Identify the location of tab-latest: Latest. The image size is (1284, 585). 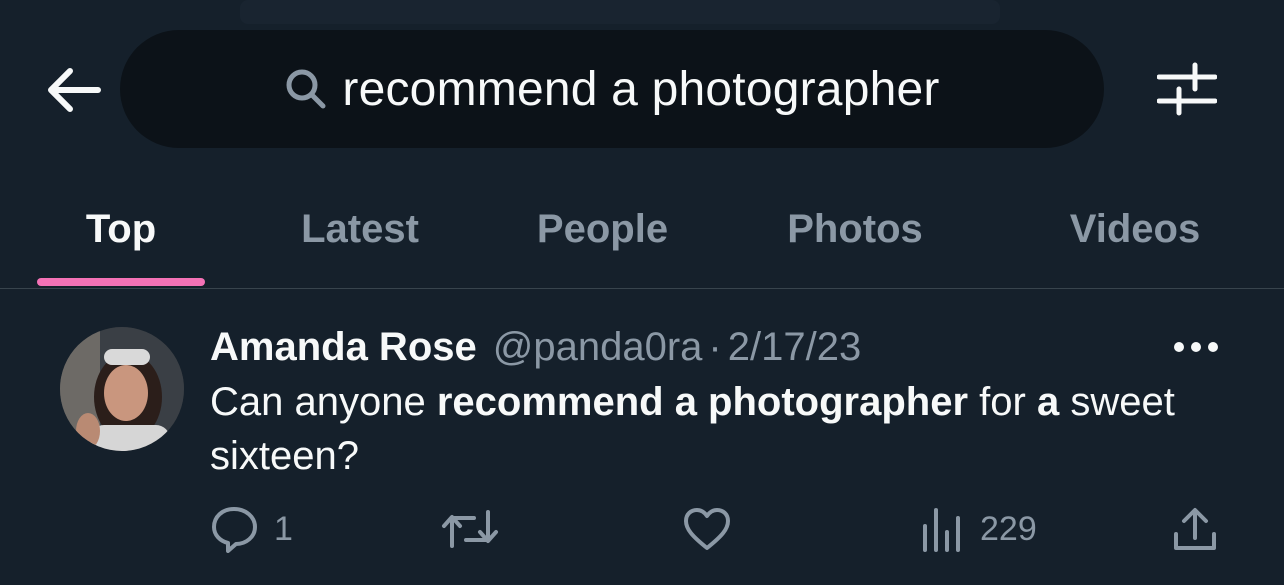
(360, 229).